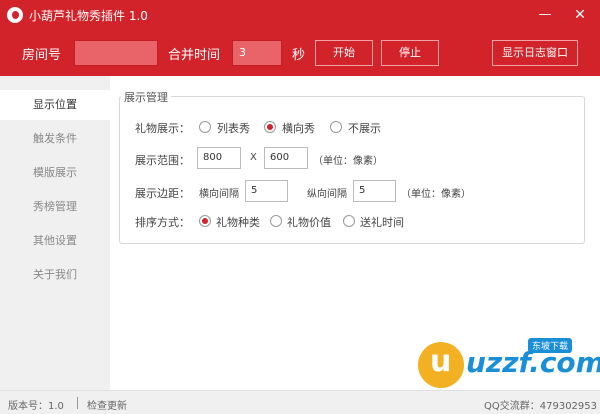  I want to click on range-x-label: X, so click(253, 157).